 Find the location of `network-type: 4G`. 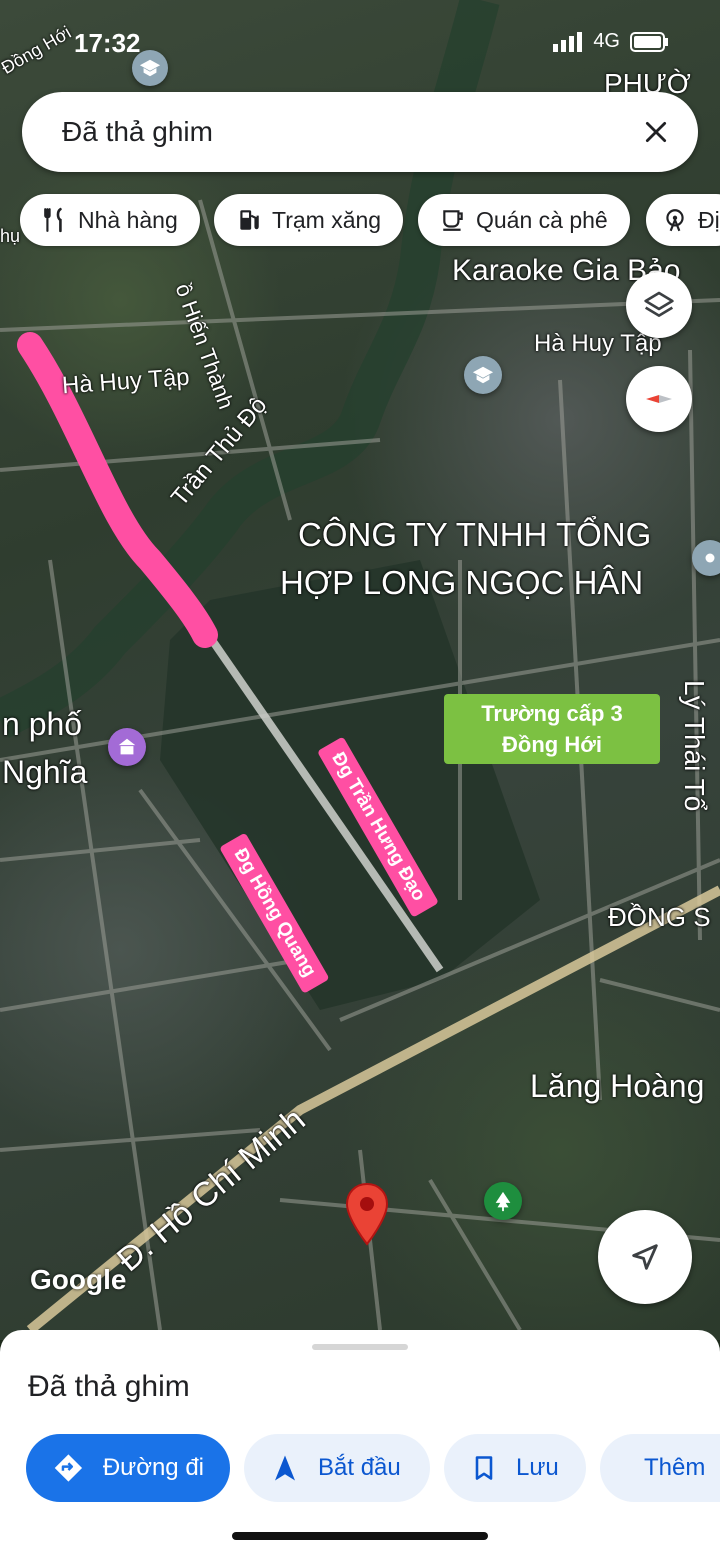

network-type: 4G is located at coordinates (606, 41).